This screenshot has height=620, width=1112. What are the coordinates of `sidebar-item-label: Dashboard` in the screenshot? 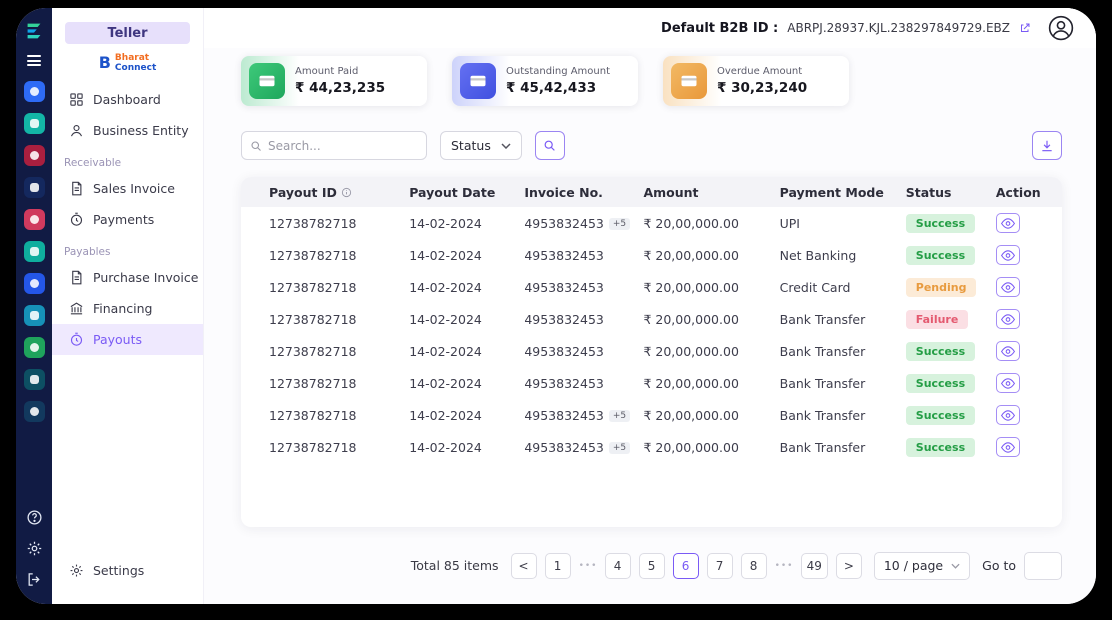 It's located at (127, 99).